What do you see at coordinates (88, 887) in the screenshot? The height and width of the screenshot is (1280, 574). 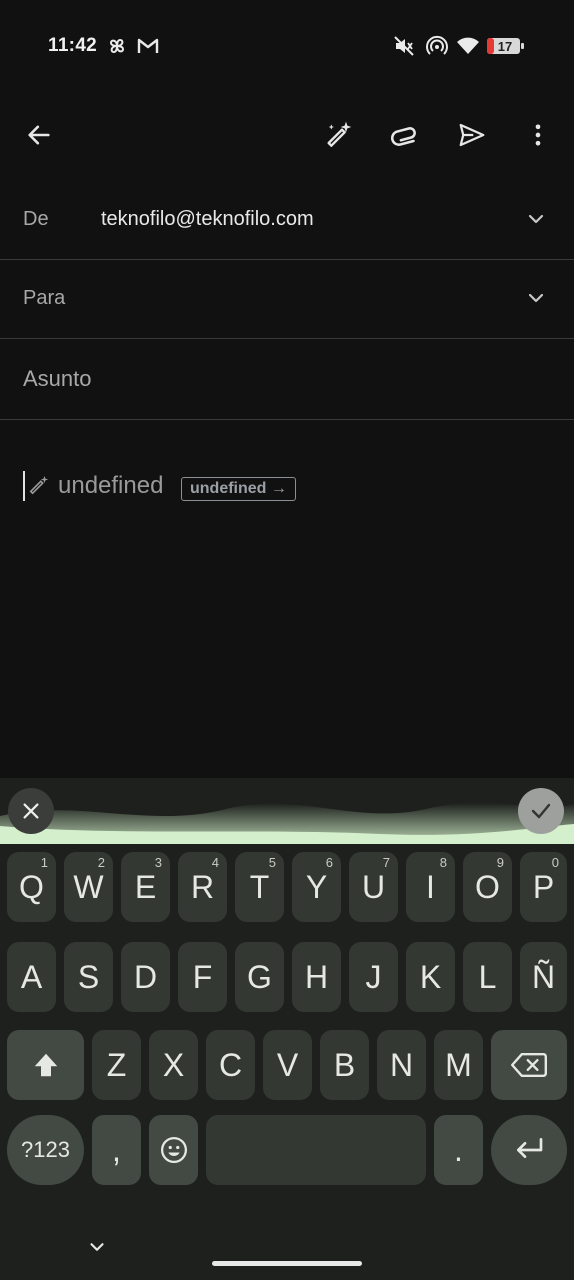 I see `key-w: W2` at bounding box center [88, 887].